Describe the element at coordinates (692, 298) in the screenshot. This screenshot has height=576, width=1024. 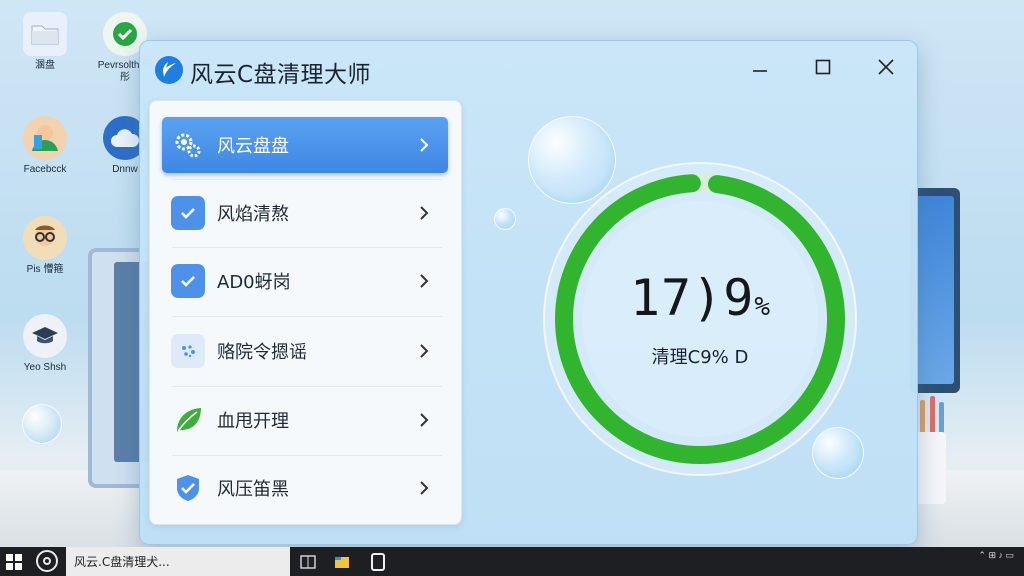
I see `gauge-number: 17)9` at that location.